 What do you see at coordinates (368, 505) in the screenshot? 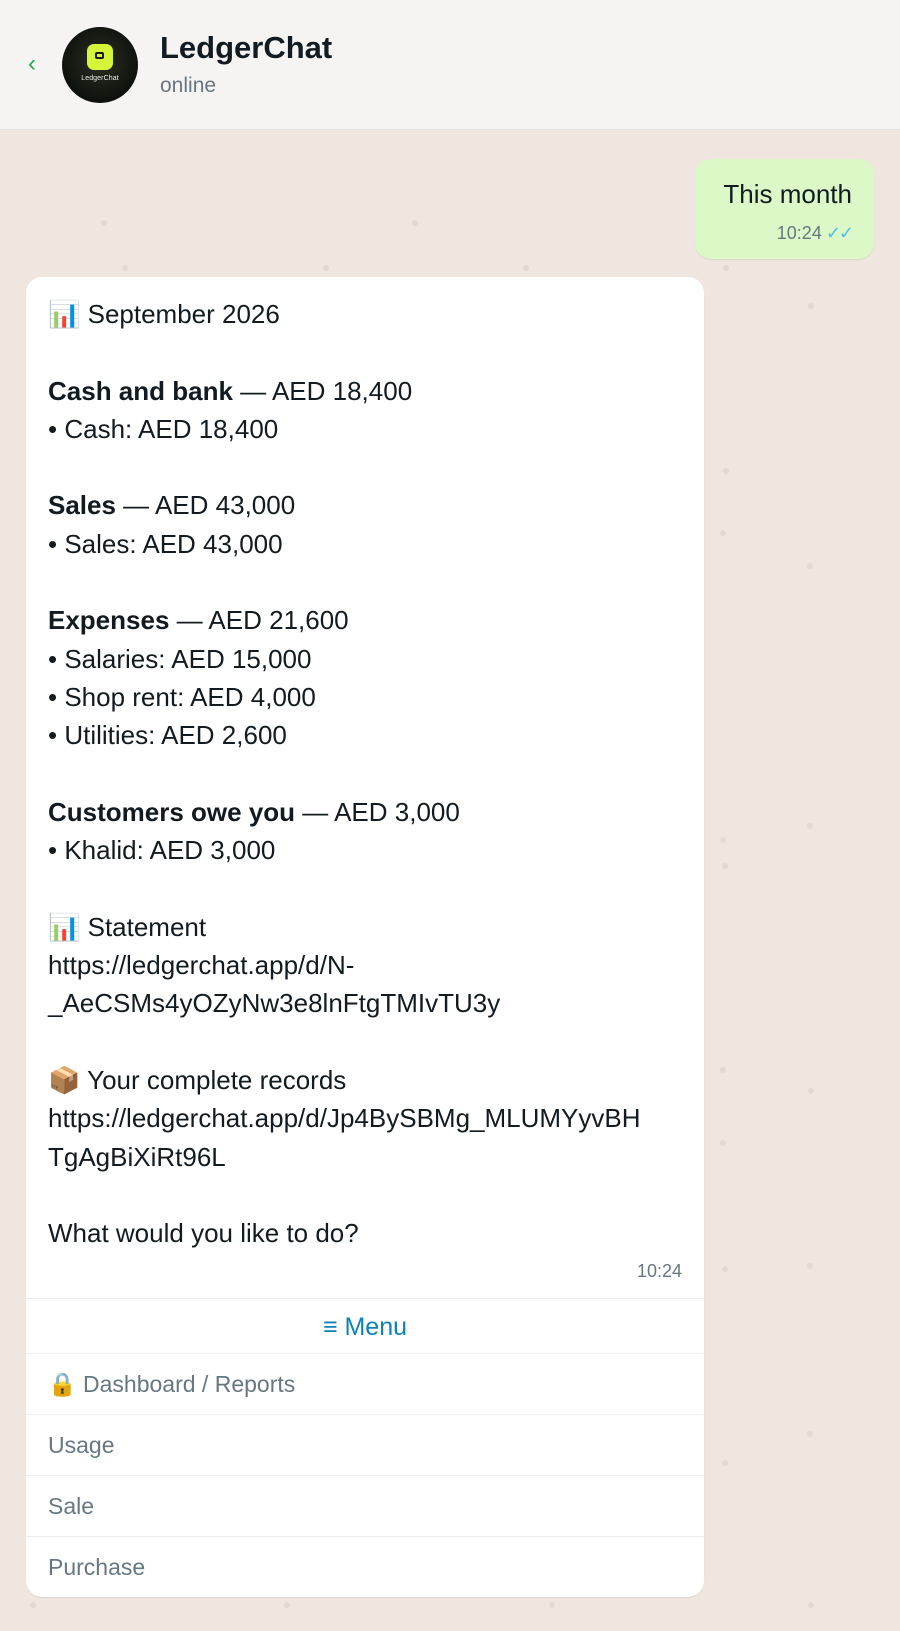
I see `sales-section-heading: Sales — AED 43,000` at bounding box center [368, 505].